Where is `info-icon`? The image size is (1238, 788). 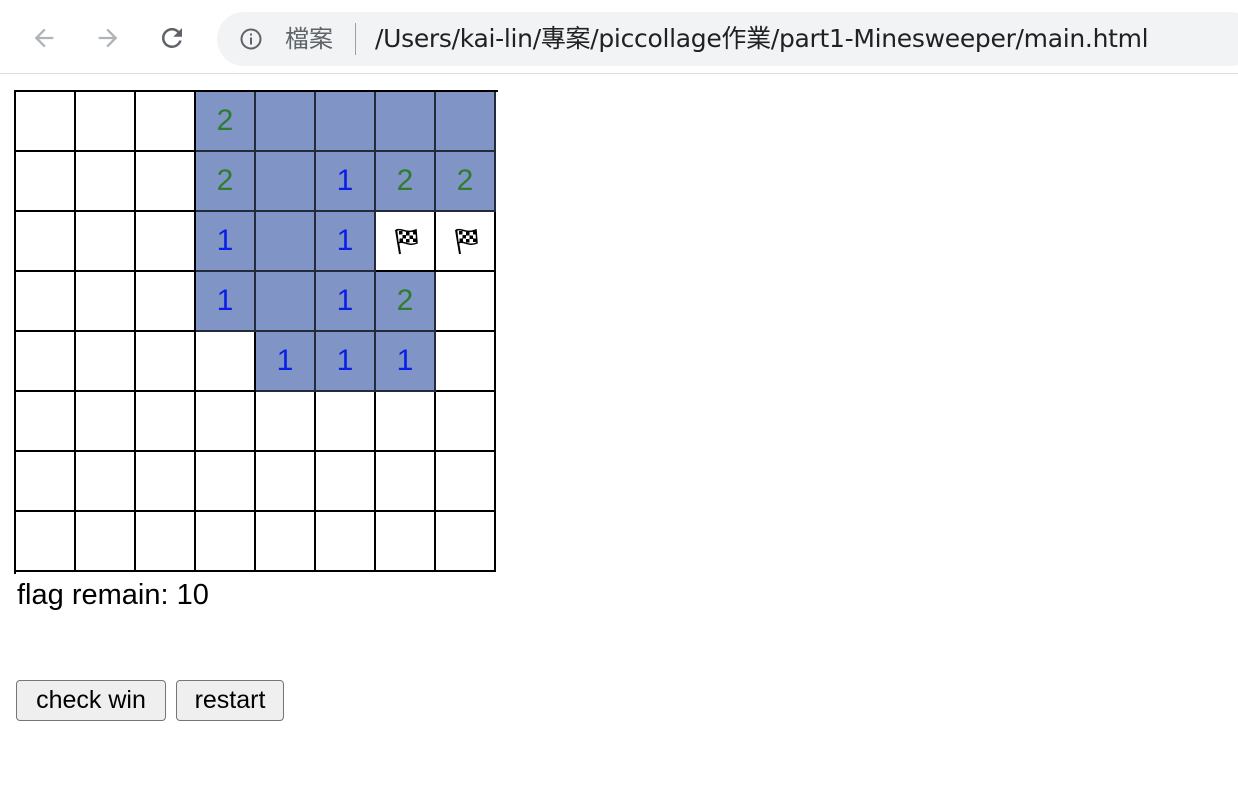 info-icon is located at coordinates (251, 39).